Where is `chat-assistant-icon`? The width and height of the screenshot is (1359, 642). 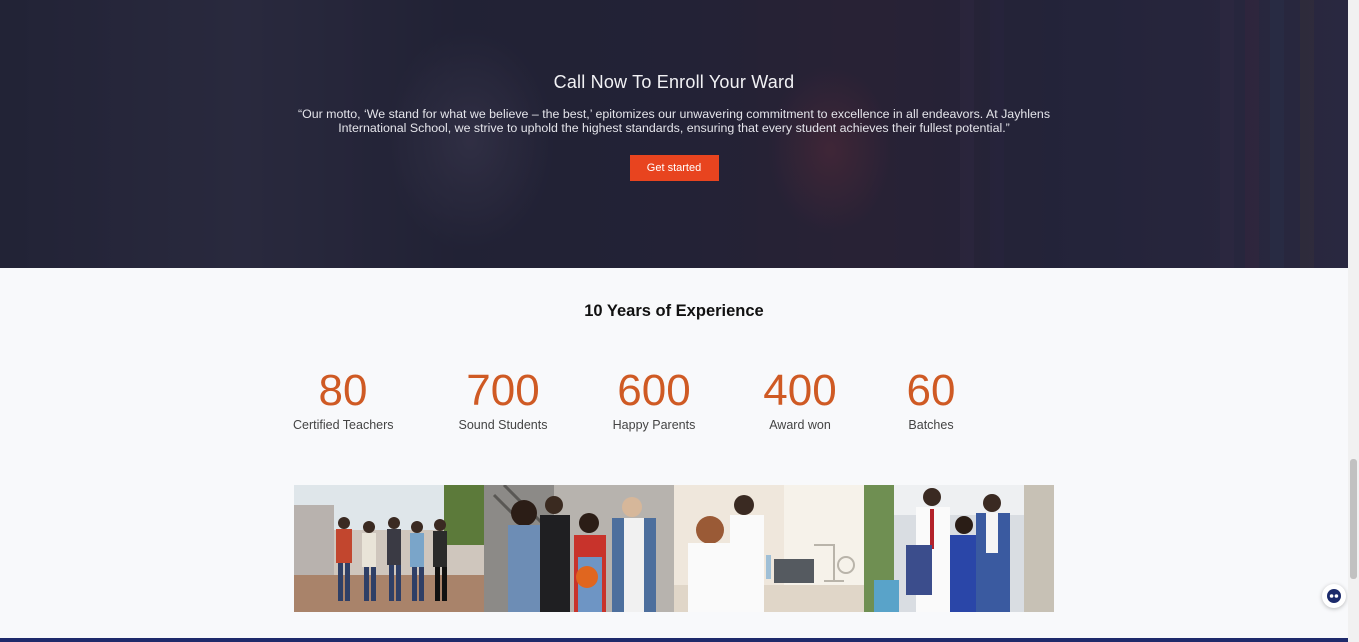
chat-assistant-icon is located at coordinates (1334, 596).